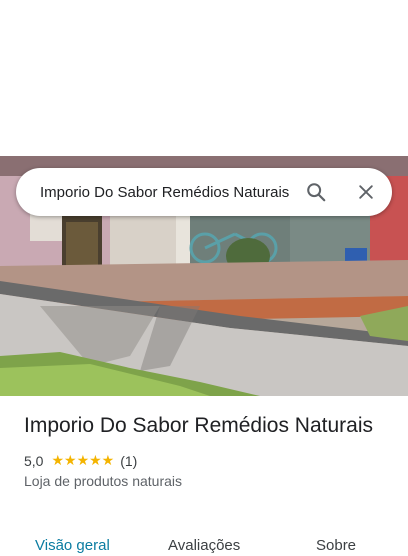  I want to click on rating-value: 5,0, so click(34, 460).